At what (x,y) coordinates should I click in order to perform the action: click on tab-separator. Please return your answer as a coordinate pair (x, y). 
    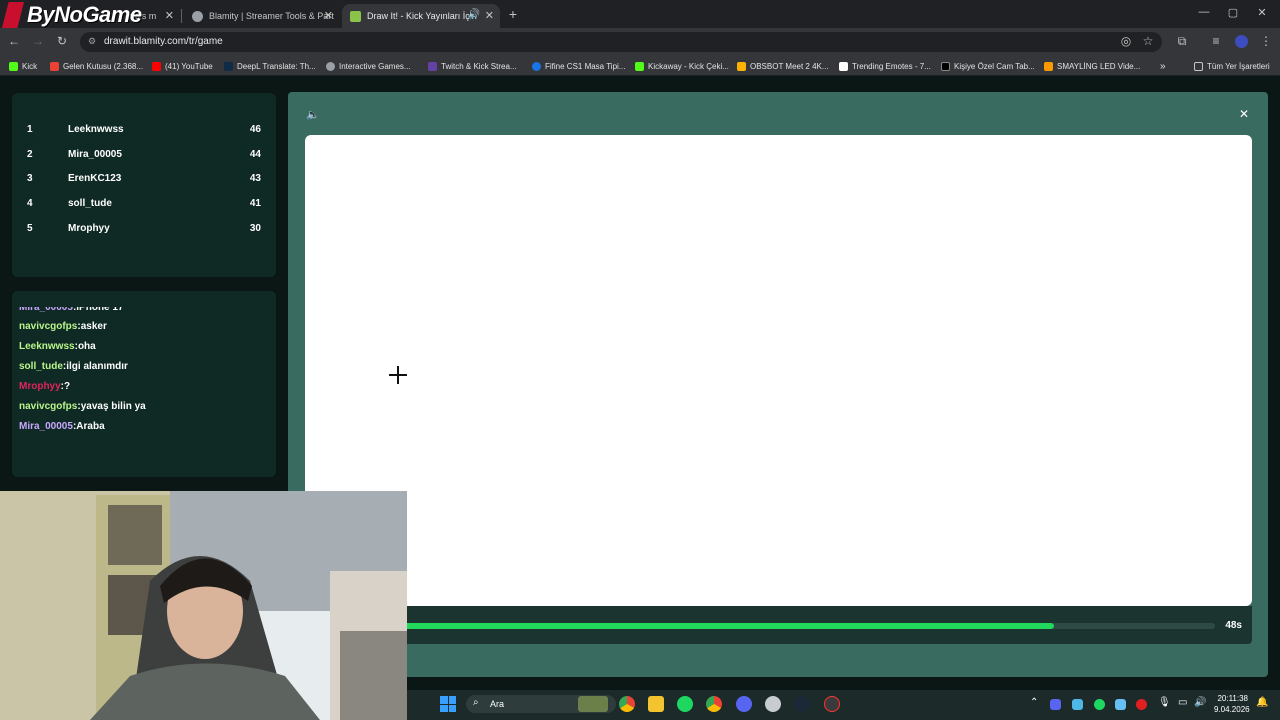
    Looking at the image, I should click on (181, 16).